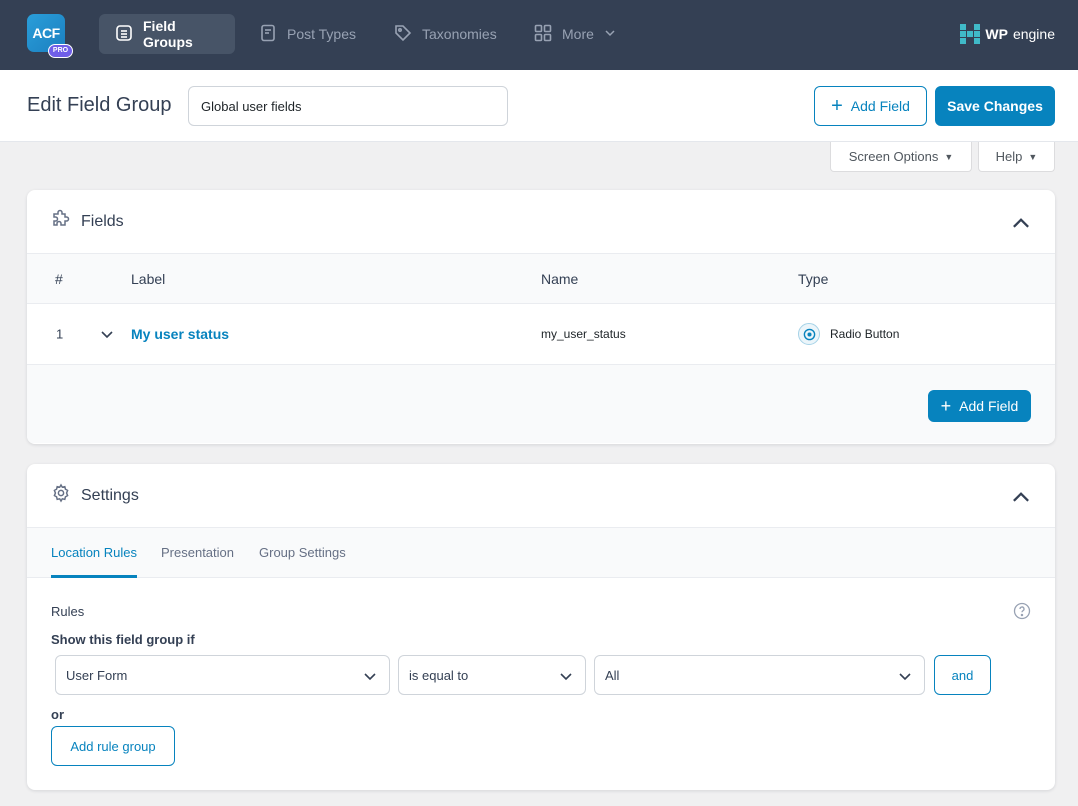 This screenshot has height=806, width=1078. Describe the element at coordinates (578, 34) in the screenshot. I see `nav-tab-label: More` at that location.